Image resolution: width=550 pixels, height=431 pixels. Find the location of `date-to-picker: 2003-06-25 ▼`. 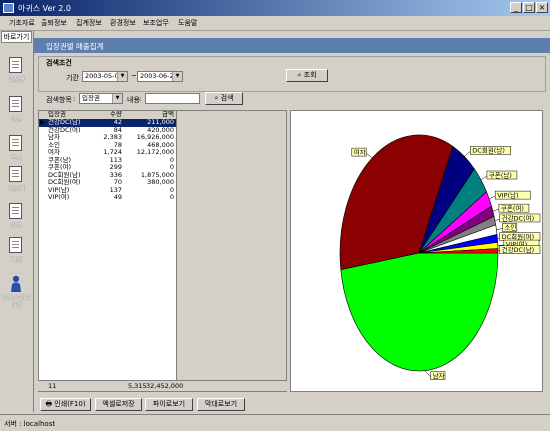

date-to-picker: 2003-06-25 ▼ is located at coordinates (160, 76).